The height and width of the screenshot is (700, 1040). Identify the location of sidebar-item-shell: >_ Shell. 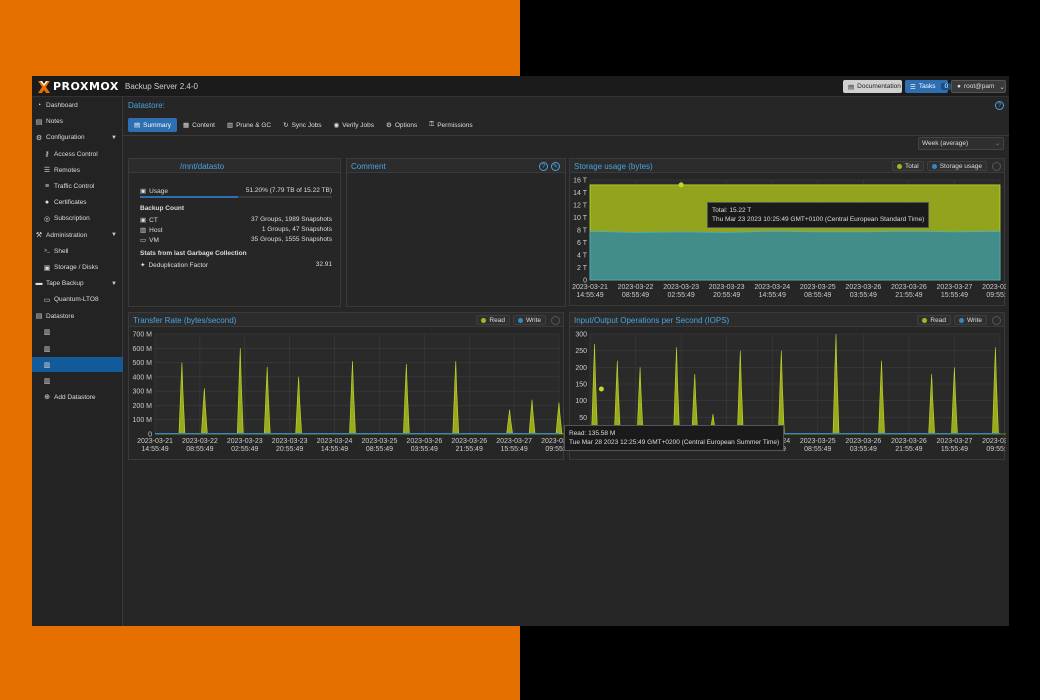
(77, 251).